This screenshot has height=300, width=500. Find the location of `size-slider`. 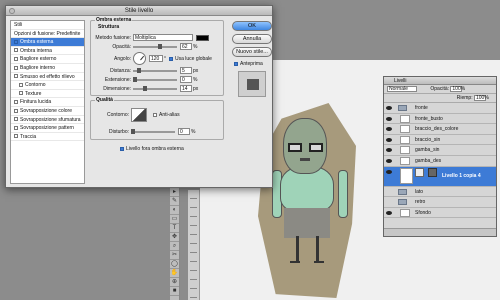

size-slider is located at coordinates (155, 88).